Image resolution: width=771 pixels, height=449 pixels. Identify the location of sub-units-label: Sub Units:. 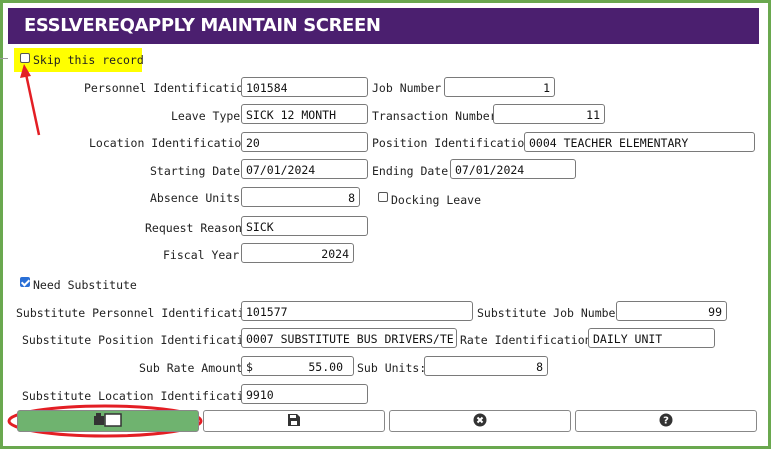
(392, 368).